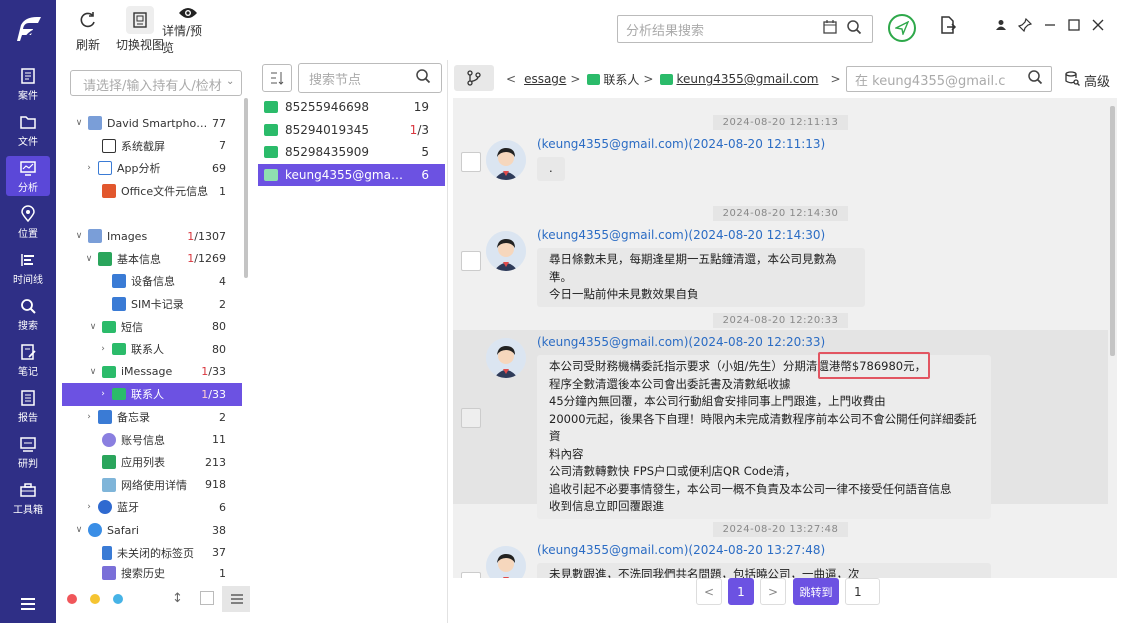  Describe the element at coordinates (28, 406) in the screenshot. I see `nav-report: 报告` at that location.